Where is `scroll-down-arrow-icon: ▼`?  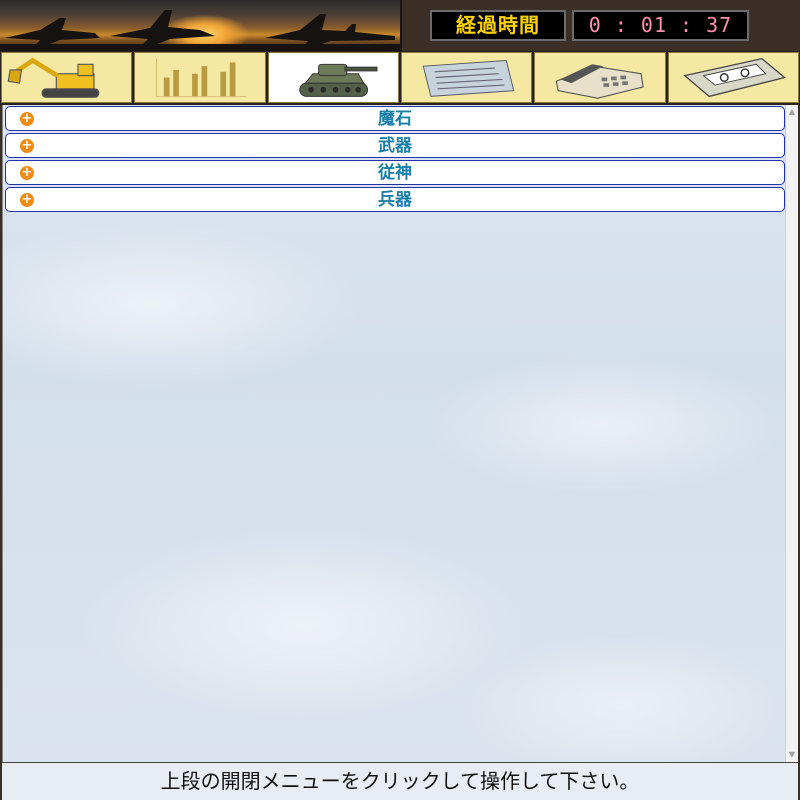 scroll-down-arrow-icon: ▼ is located at coordinates (792, 755).